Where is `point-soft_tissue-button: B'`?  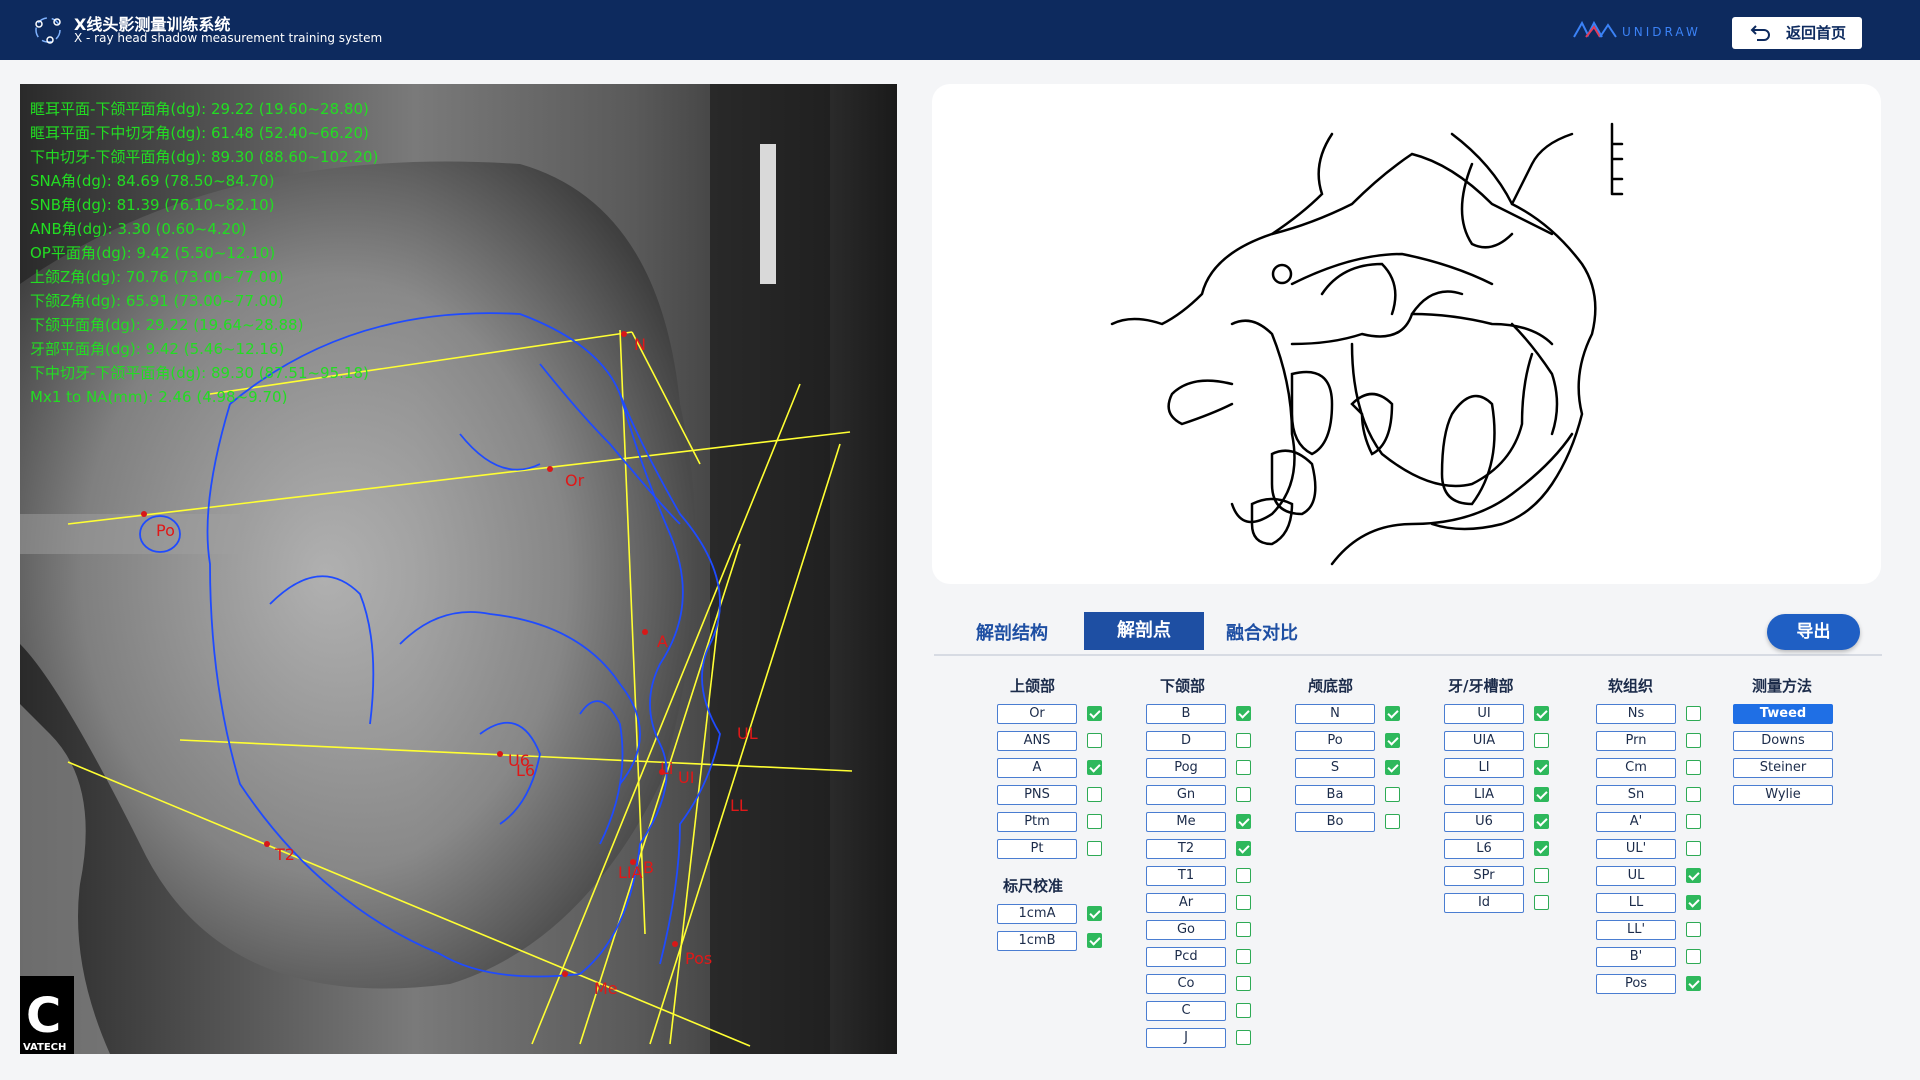 point-soft_tissue-button: B' is located at coordinates (1636, 957).